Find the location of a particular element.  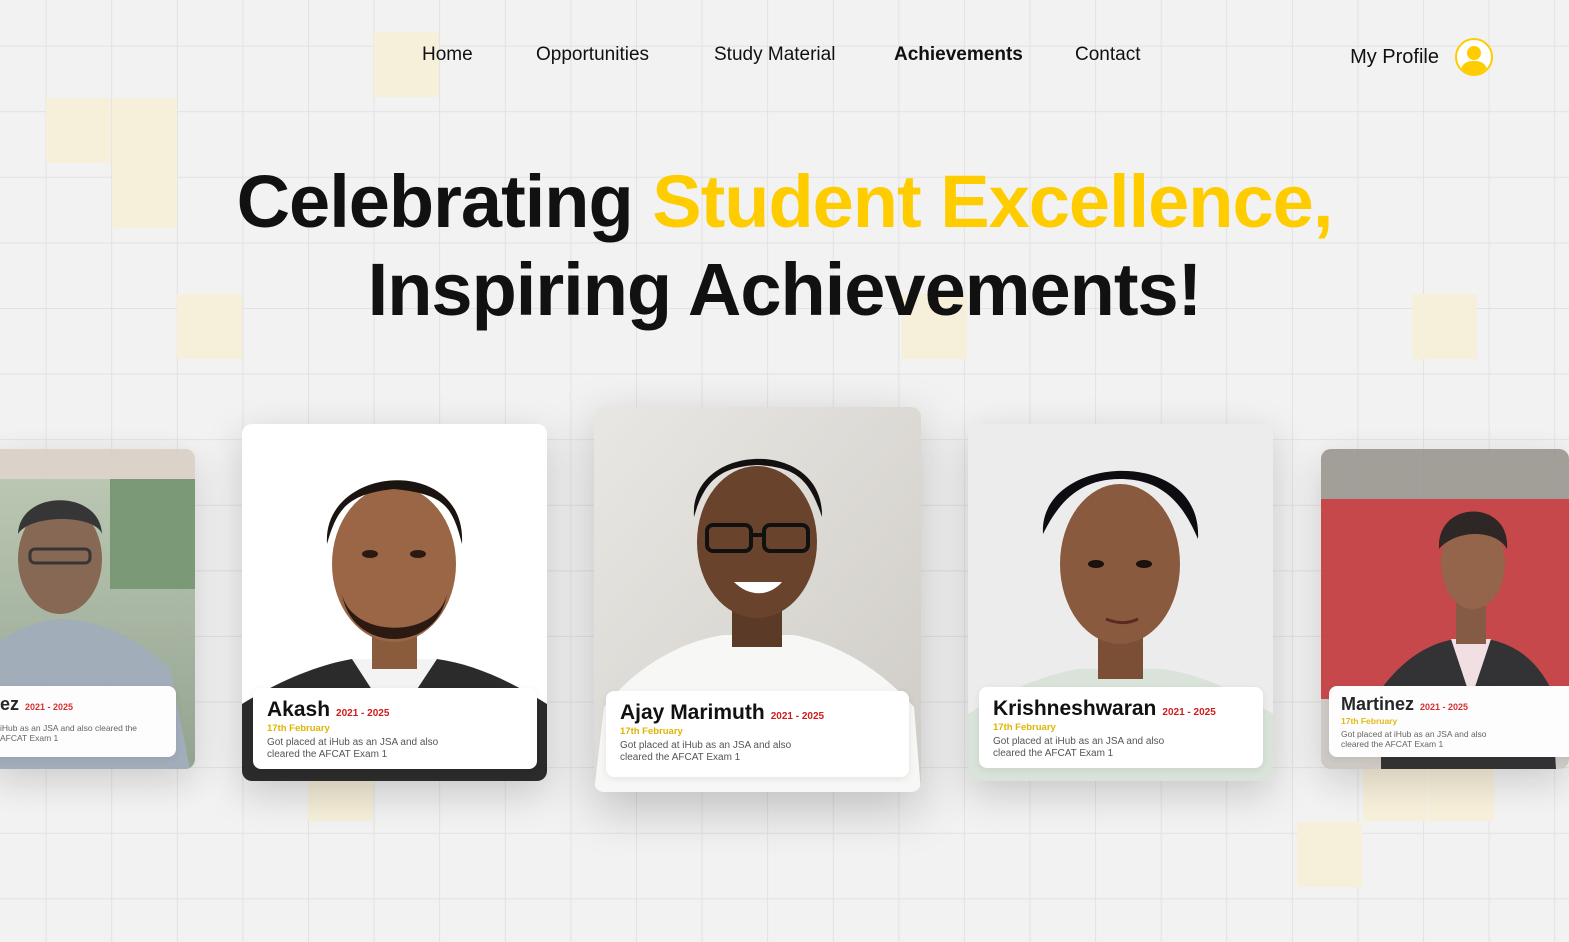

nav-contact: Contact is located at coordinates (1107, 55).